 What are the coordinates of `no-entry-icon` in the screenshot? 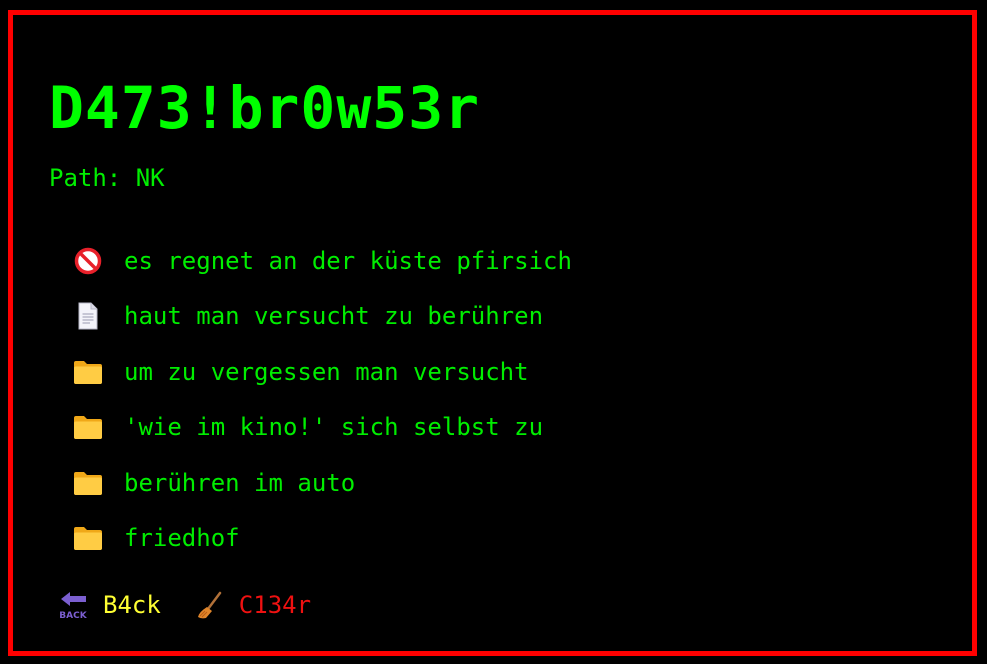 It's located at (88, 261).